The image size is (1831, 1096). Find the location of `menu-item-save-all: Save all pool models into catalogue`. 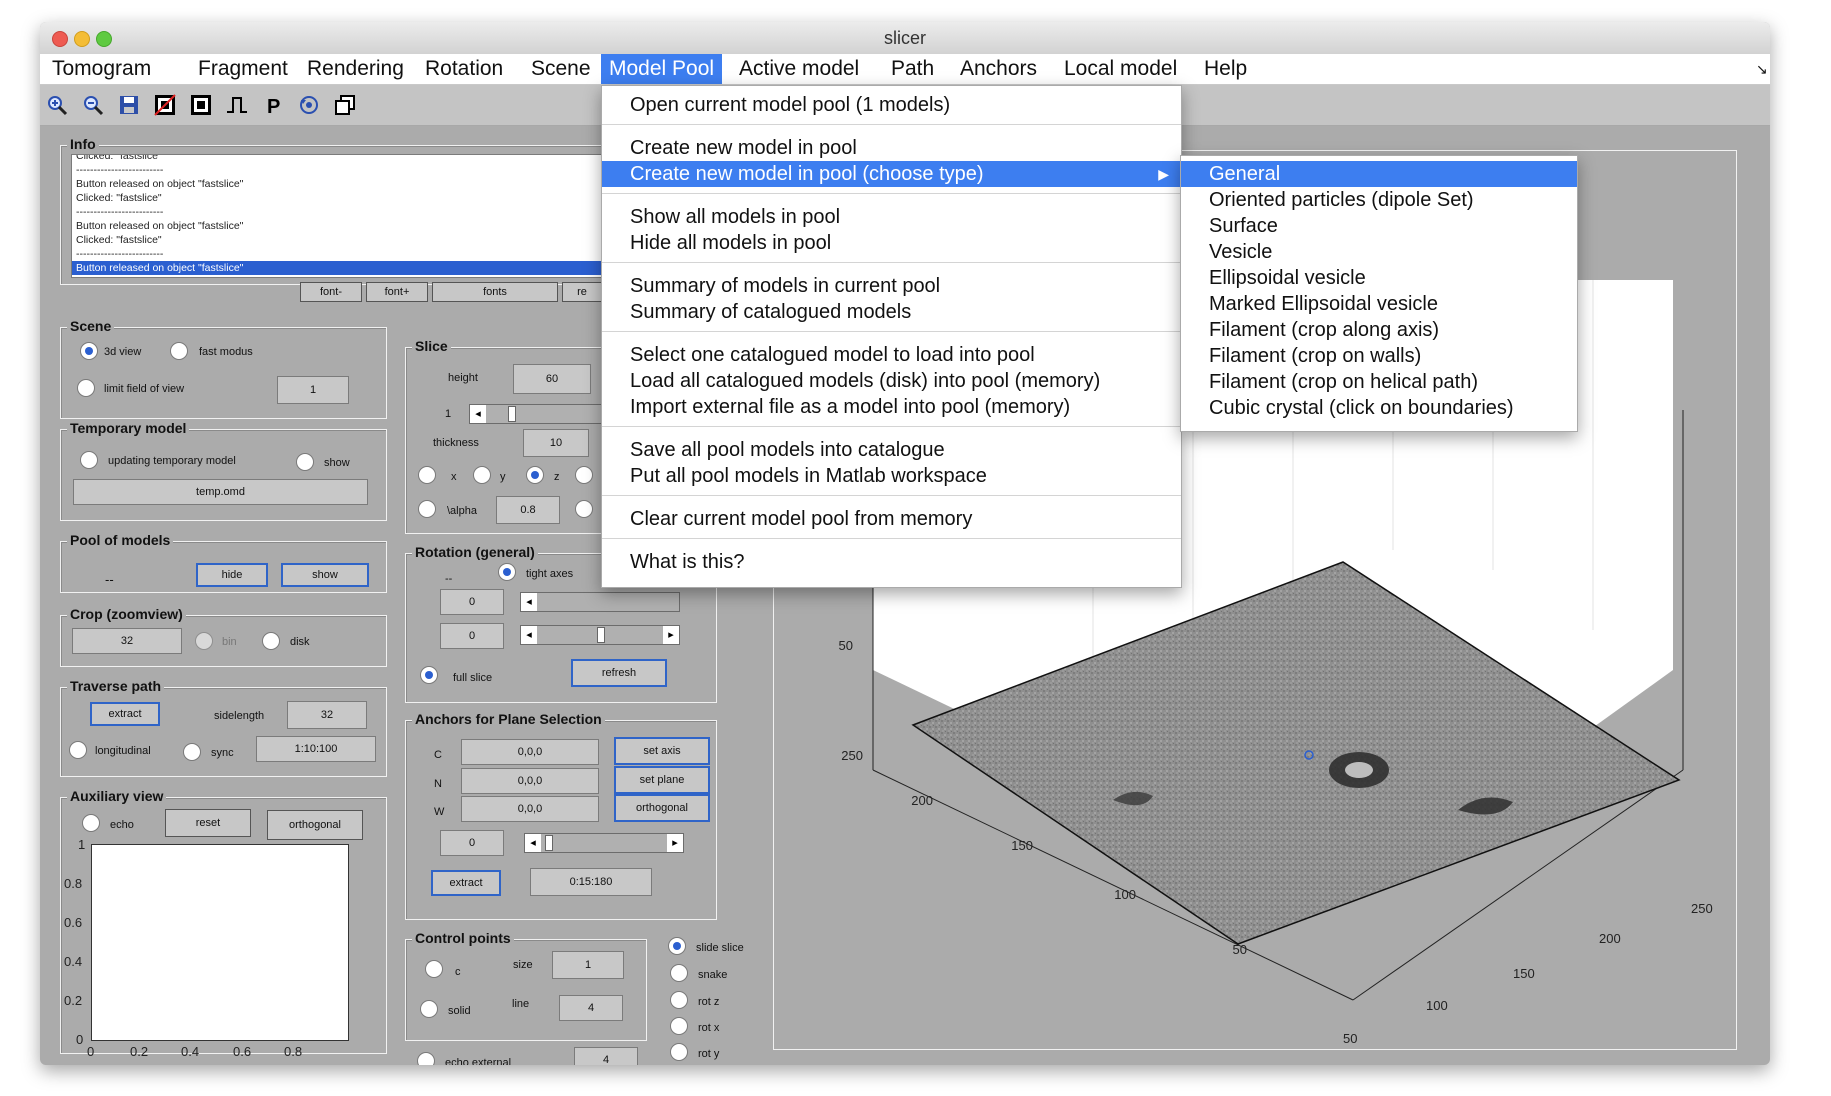

menu-item-save-all: Save all pool models into catalogue is located at coordinates (891, 450).